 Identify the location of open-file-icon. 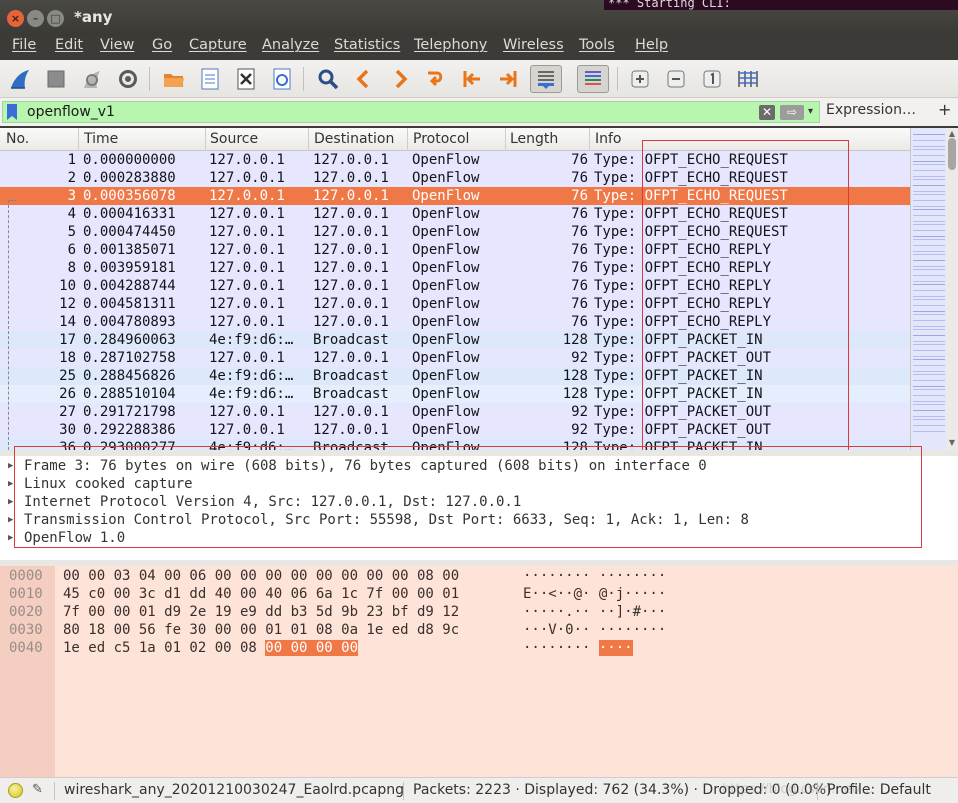
(174, 79).